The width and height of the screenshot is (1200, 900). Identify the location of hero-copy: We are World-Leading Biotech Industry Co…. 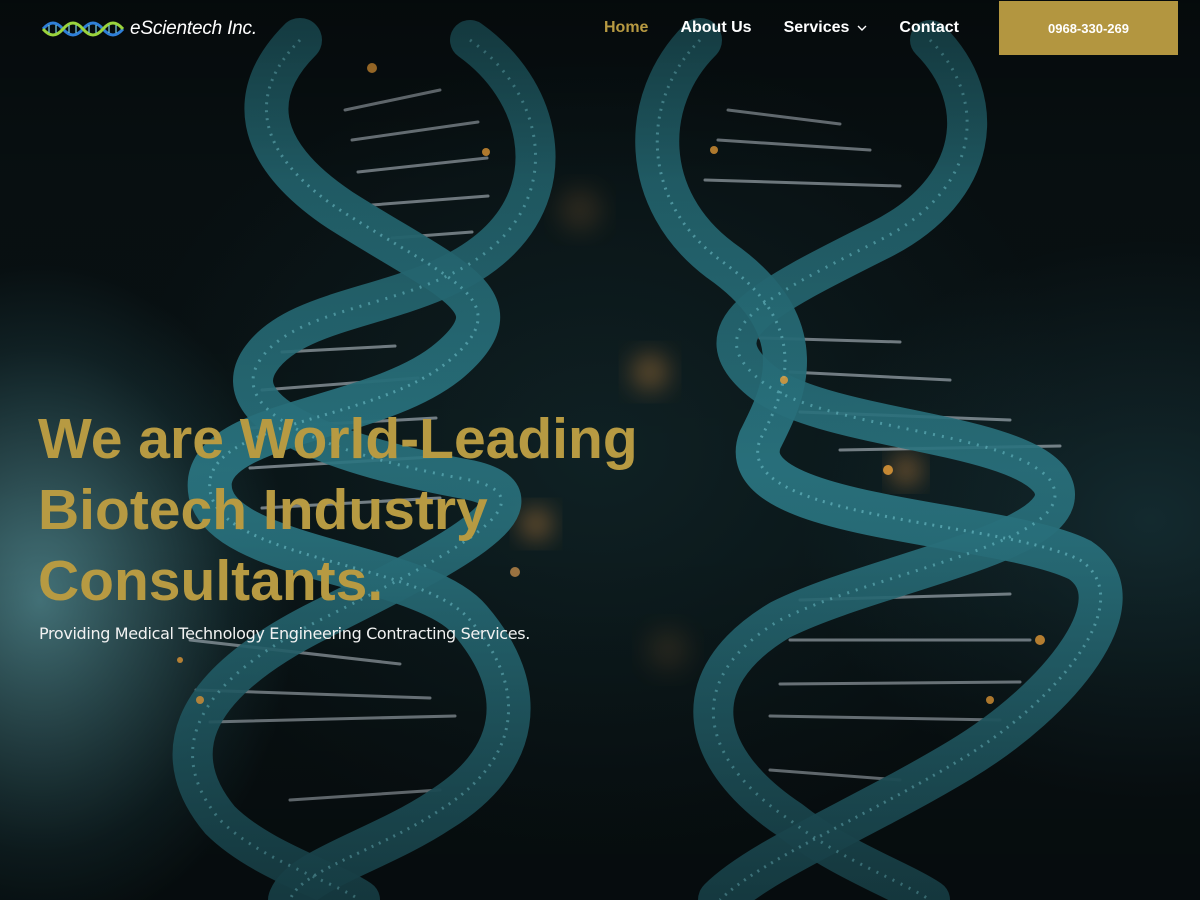
(358, 524).